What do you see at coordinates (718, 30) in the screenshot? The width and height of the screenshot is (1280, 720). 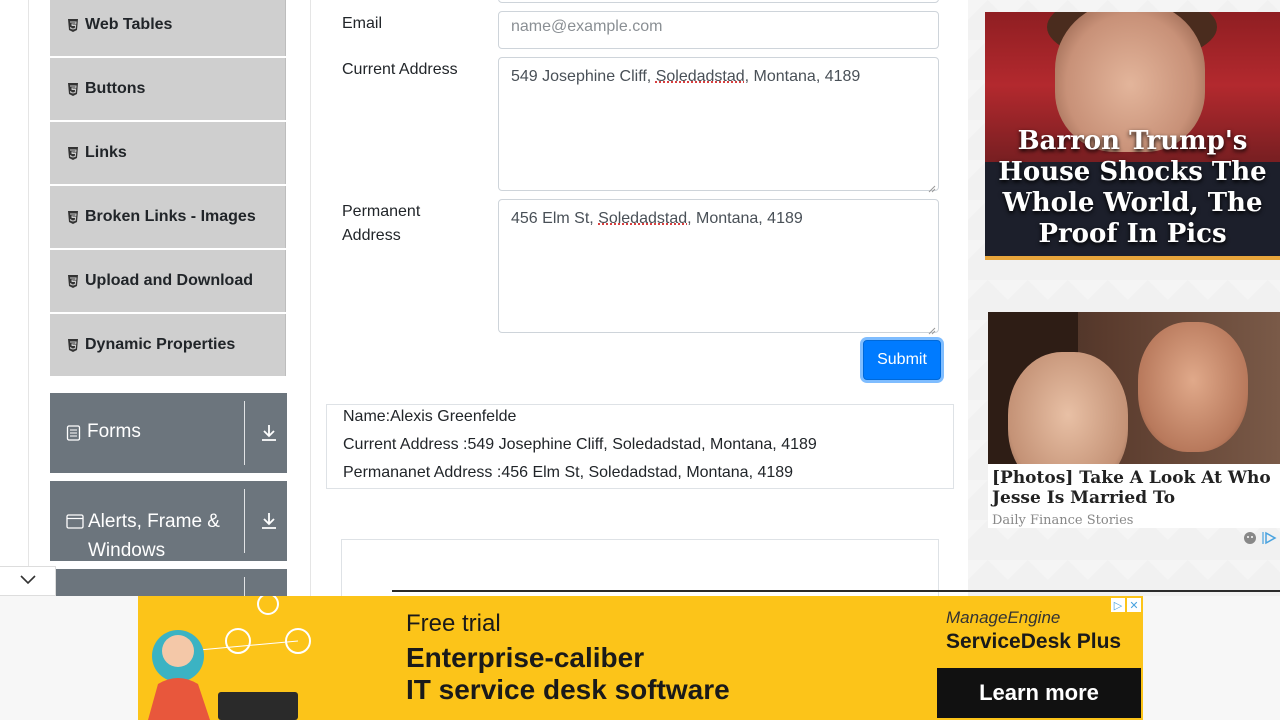 I see `email-field: name@example.com` at bounding box center [718, 30].